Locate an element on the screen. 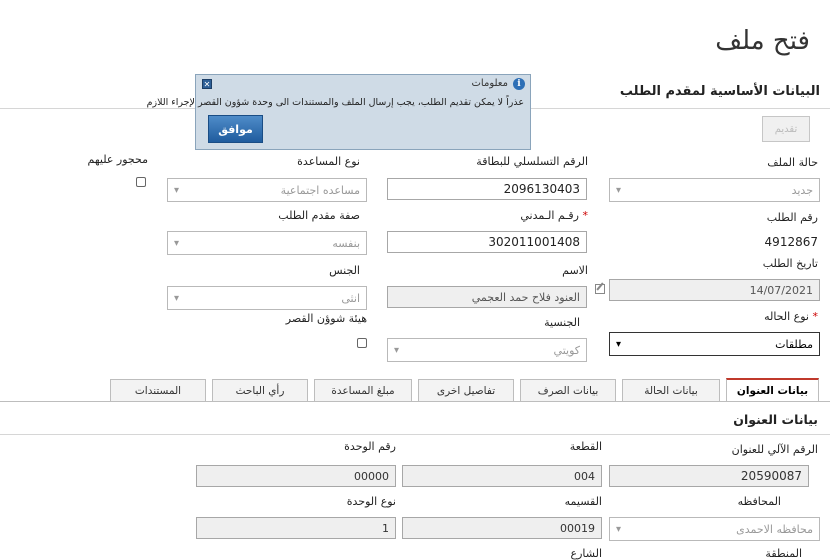 Image resolution: width=830 pixels, height=560 pixels. civil-id-value: 302011001408 is located at coordinates (534, 242).